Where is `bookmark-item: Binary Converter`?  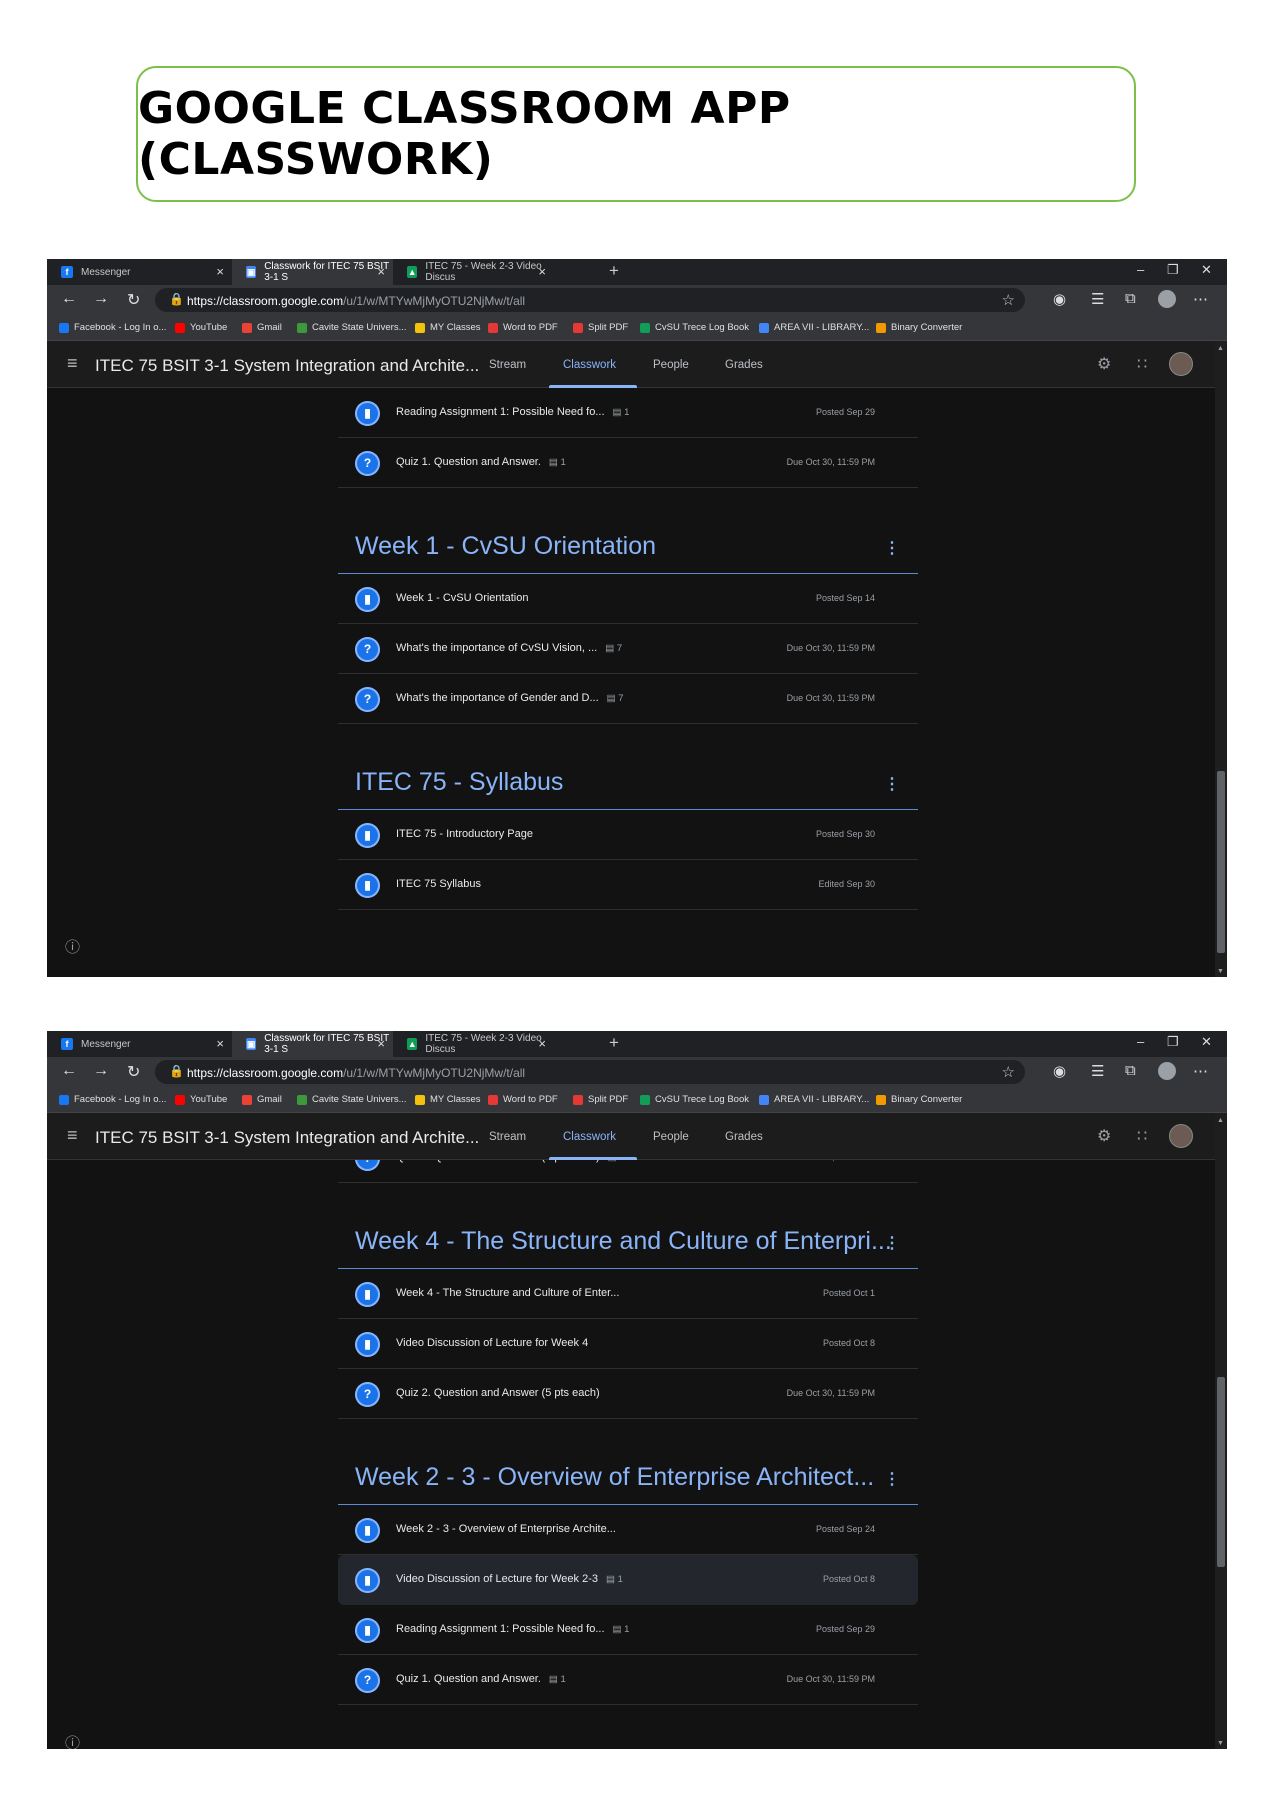 bookmark-item: Binary Converter is located at coordinates (919, 1099).